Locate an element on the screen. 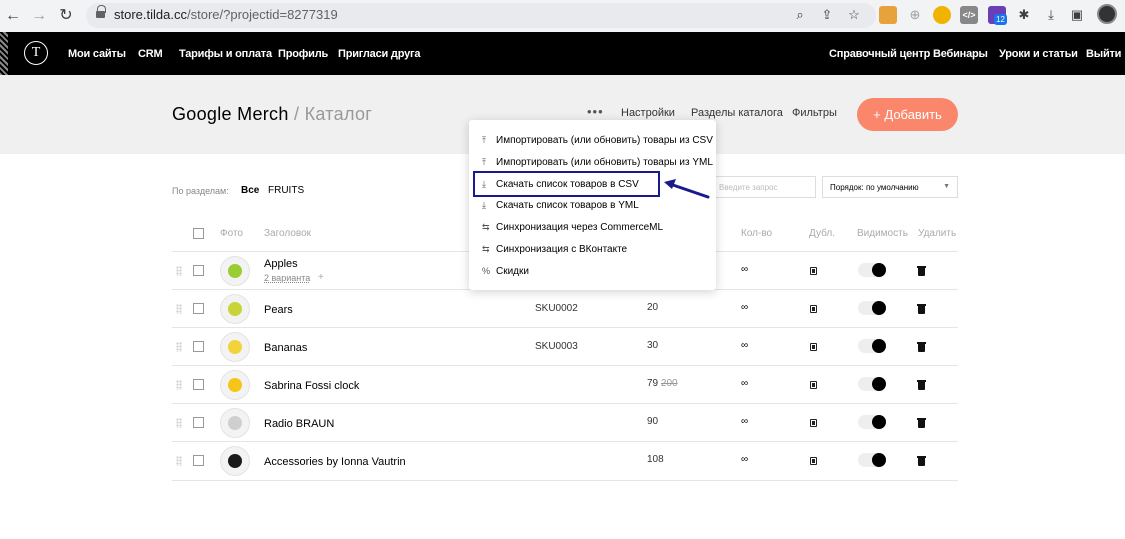 The height and width of the screenshot is (539, 1125). old-price: 200 is located at coordinates (669, 383).